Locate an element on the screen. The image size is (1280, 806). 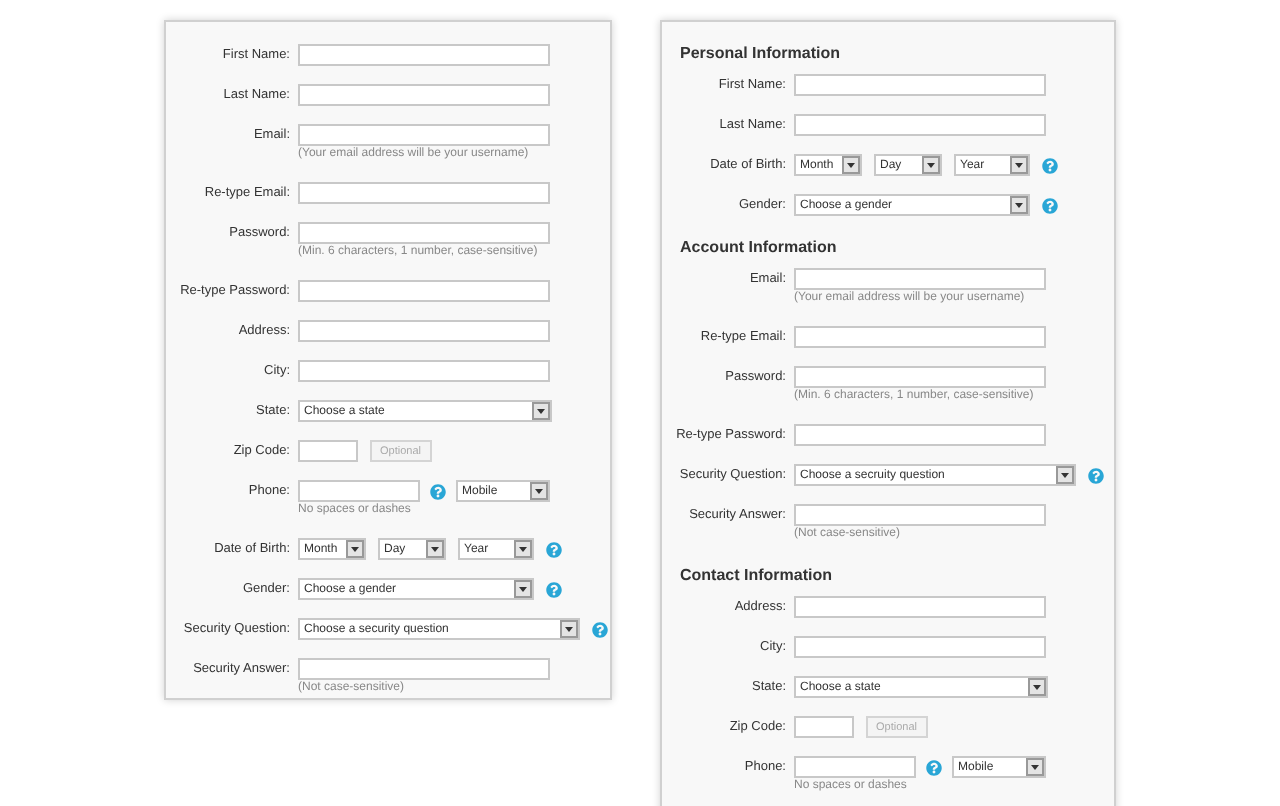
section-heading: Contact Information is located at coordinates (756, 575).